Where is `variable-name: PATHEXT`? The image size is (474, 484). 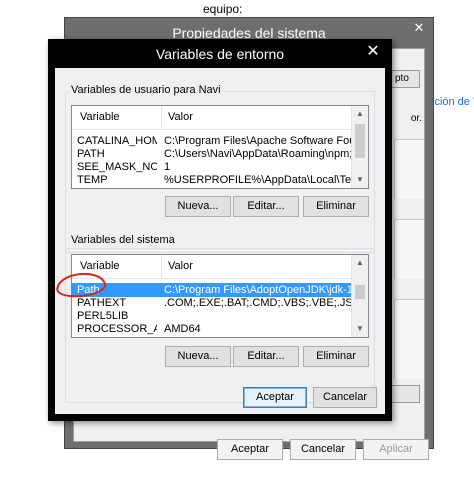 variable-name: PATHEXT is located at coordinates (102, 303).